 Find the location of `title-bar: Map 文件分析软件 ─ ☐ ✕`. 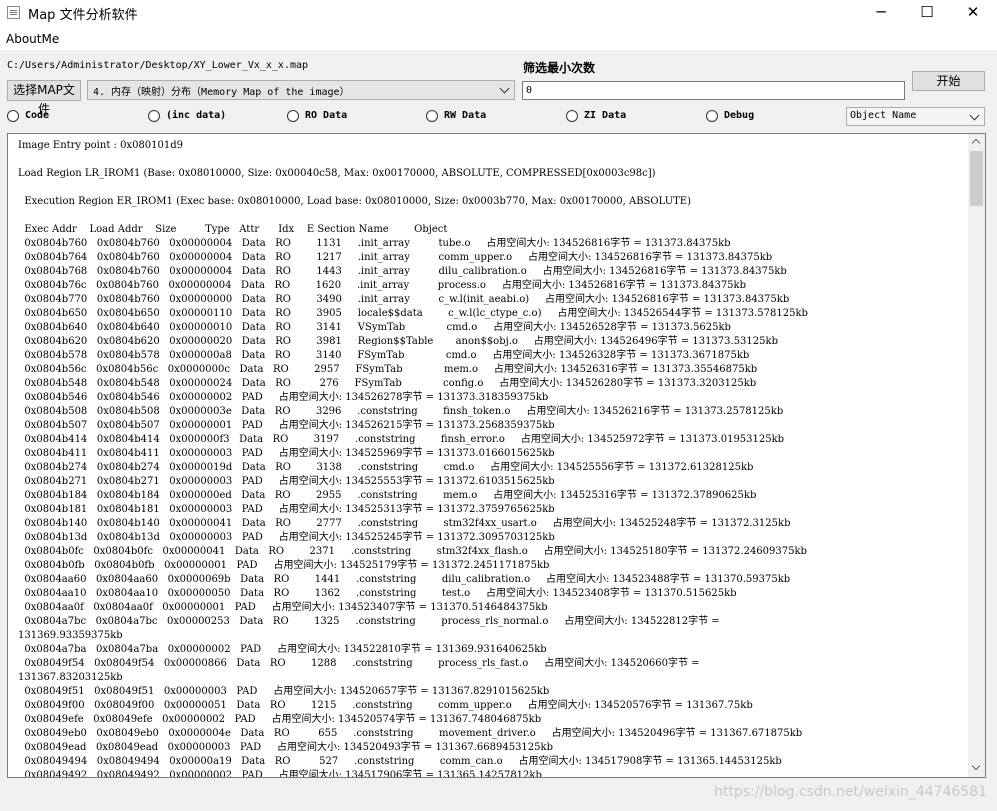

title-bar: Map 文件分析软件 ─ ☐ ✕ is located at coordinates (498, 13).